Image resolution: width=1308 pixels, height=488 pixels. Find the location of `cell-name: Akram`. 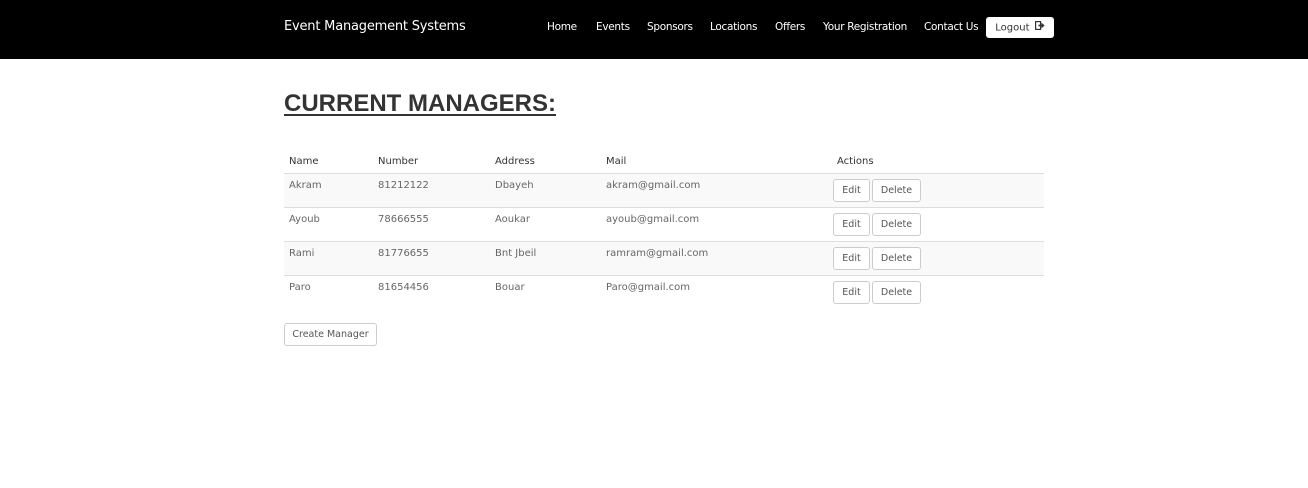

cell-name: Akram is located at coordinates (328, 190).